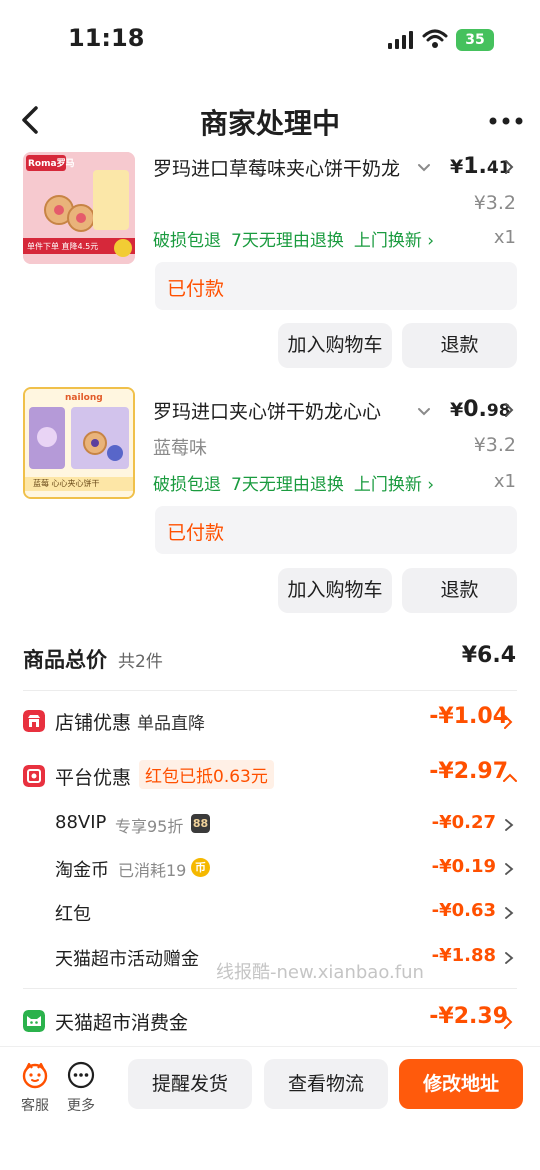  What do you see at coordinates (206, 774) in the screenshot?
I see `red-packet-badge: 红包已抵0.63元` at bounding box center [206, 774].